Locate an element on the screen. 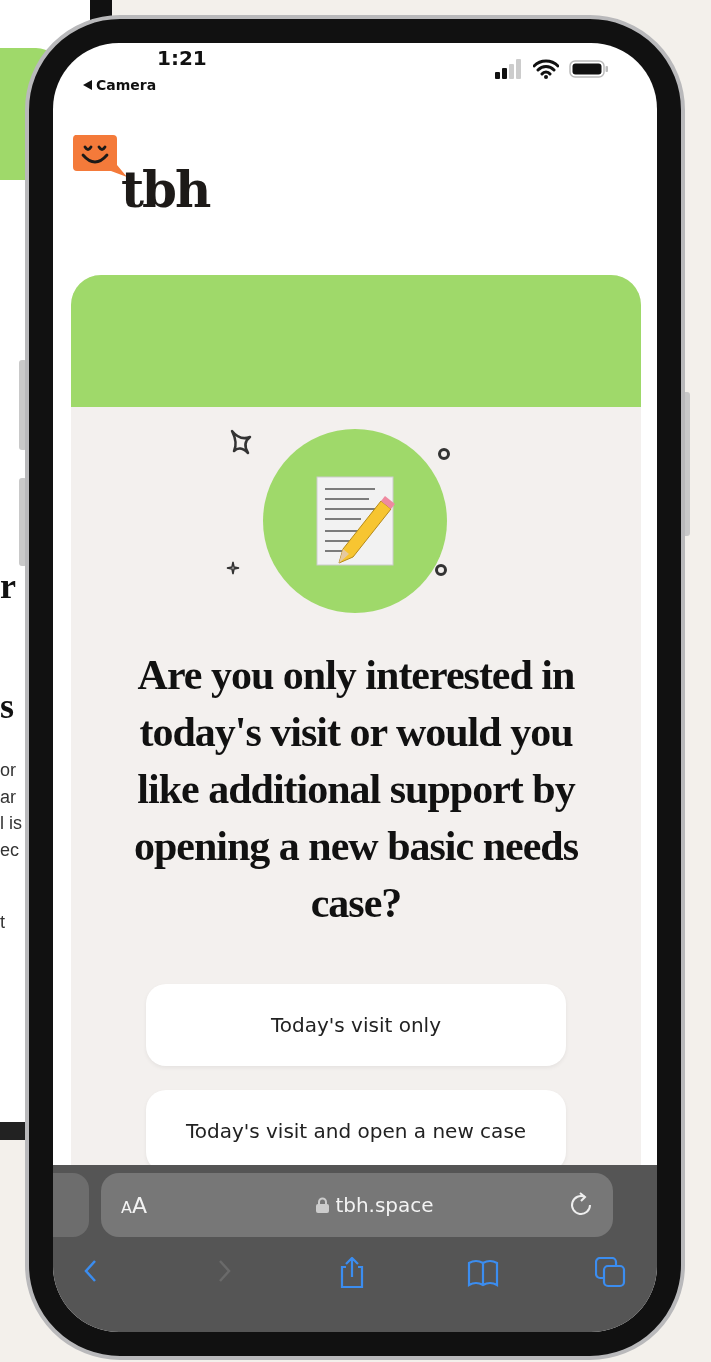 Image resolution: width=711 pixels, height=1362 pixels. option-button: Today's visit and open a new case is located at coordinates (356, 1127).